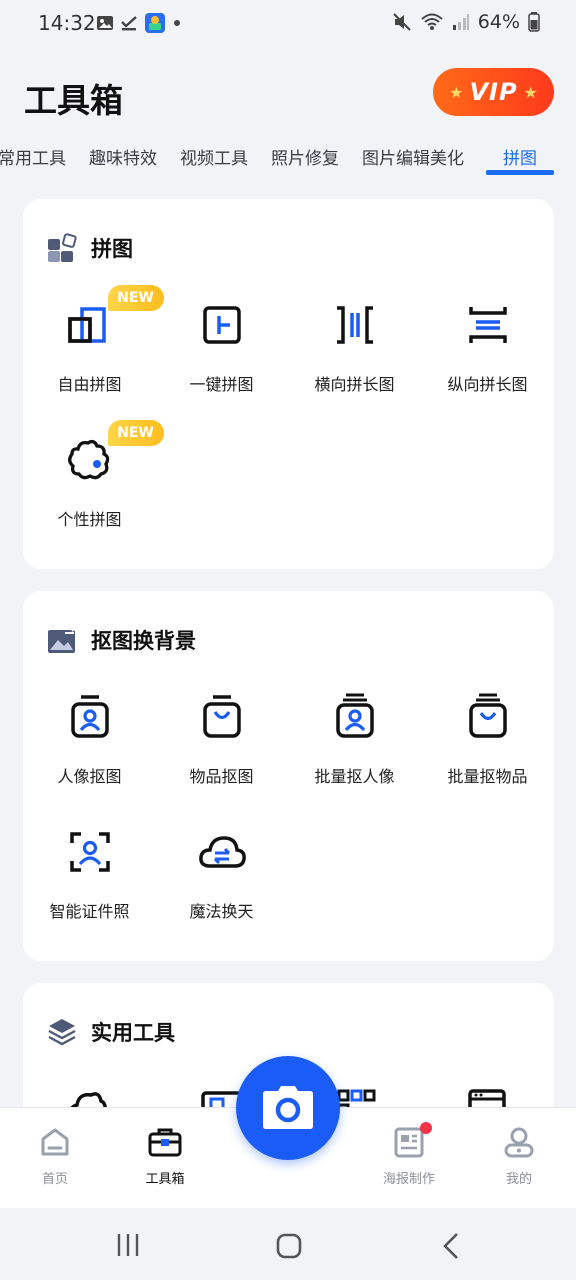 Image resolution: width=576 pixels, height=1280 pixels. Describe the element at coordinates (426, 1128) in the screenshot. I see `notification-dot` at that location.